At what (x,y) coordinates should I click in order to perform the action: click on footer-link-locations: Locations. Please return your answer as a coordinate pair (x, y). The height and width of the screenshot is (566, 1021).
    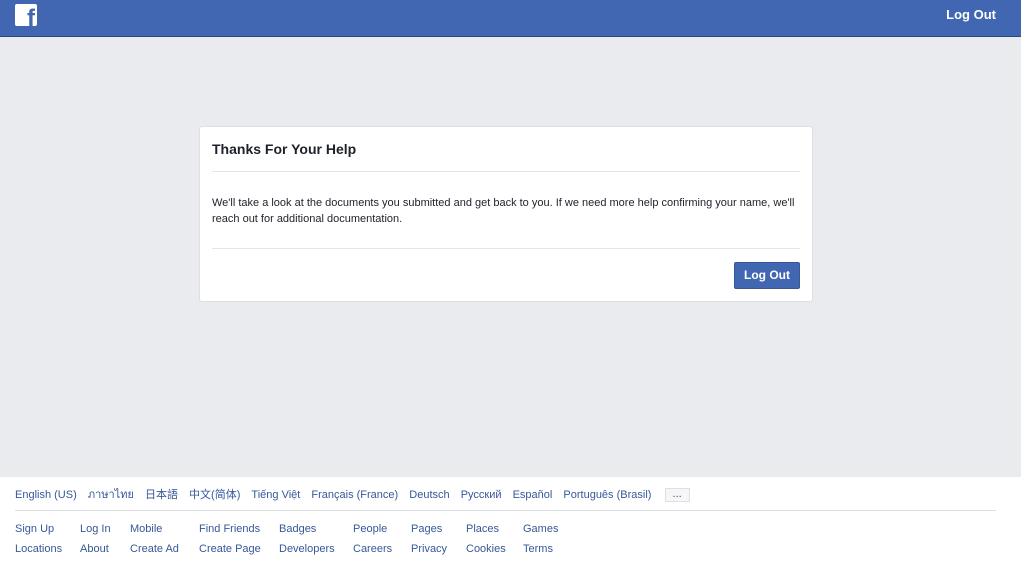
    Looking at the image, I should click on (38, 549).